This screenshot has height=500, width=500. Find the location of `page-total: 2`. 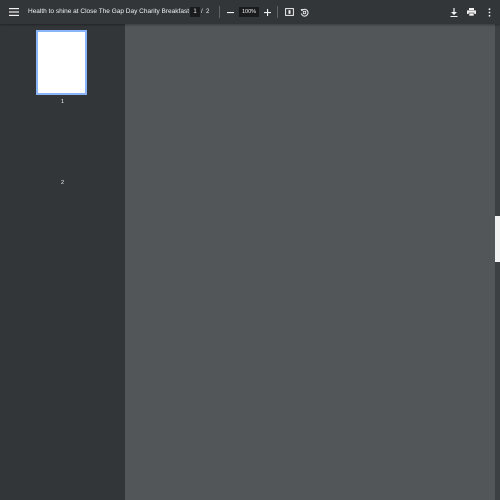

page-total: 2 is located at coordinates (208, 12).